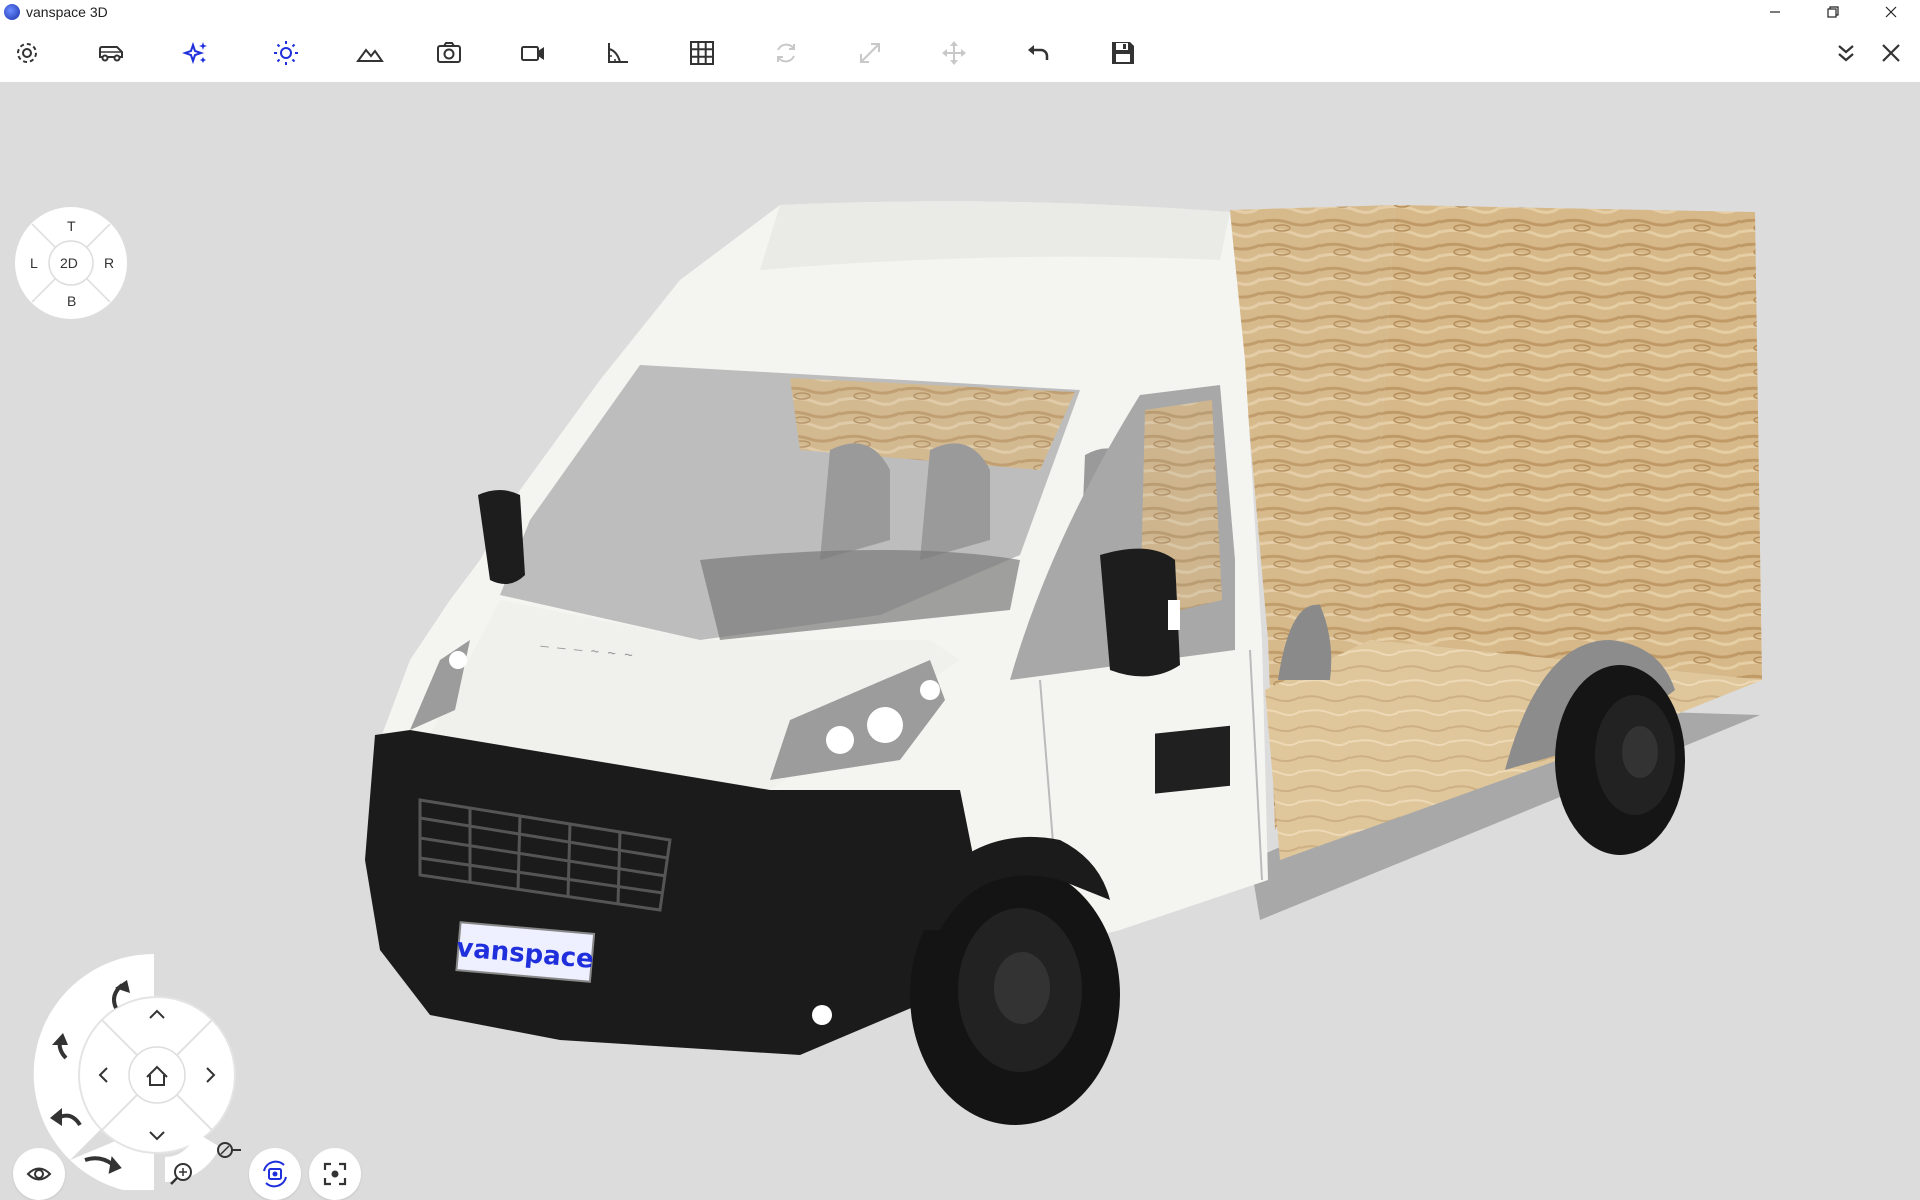 Image resolution: width=1920 pixels, height=1200 pixels. I want to click on view-cube: T L 2D R B, so click(71, 263).